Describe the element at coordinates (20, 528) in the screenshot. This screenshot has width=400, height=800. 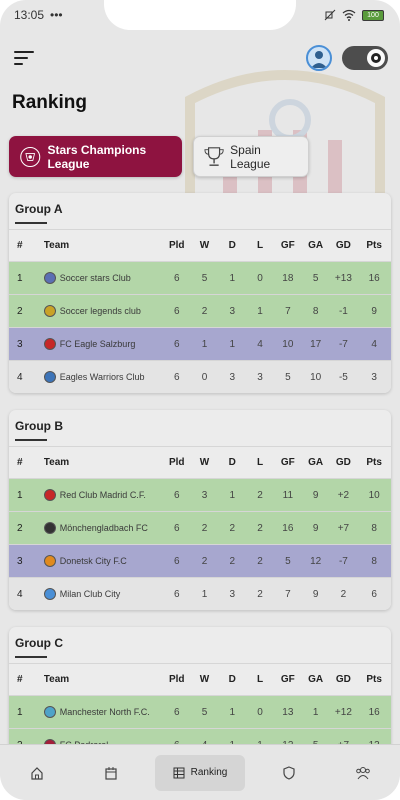
I see `rank-cell: 2` at that location.